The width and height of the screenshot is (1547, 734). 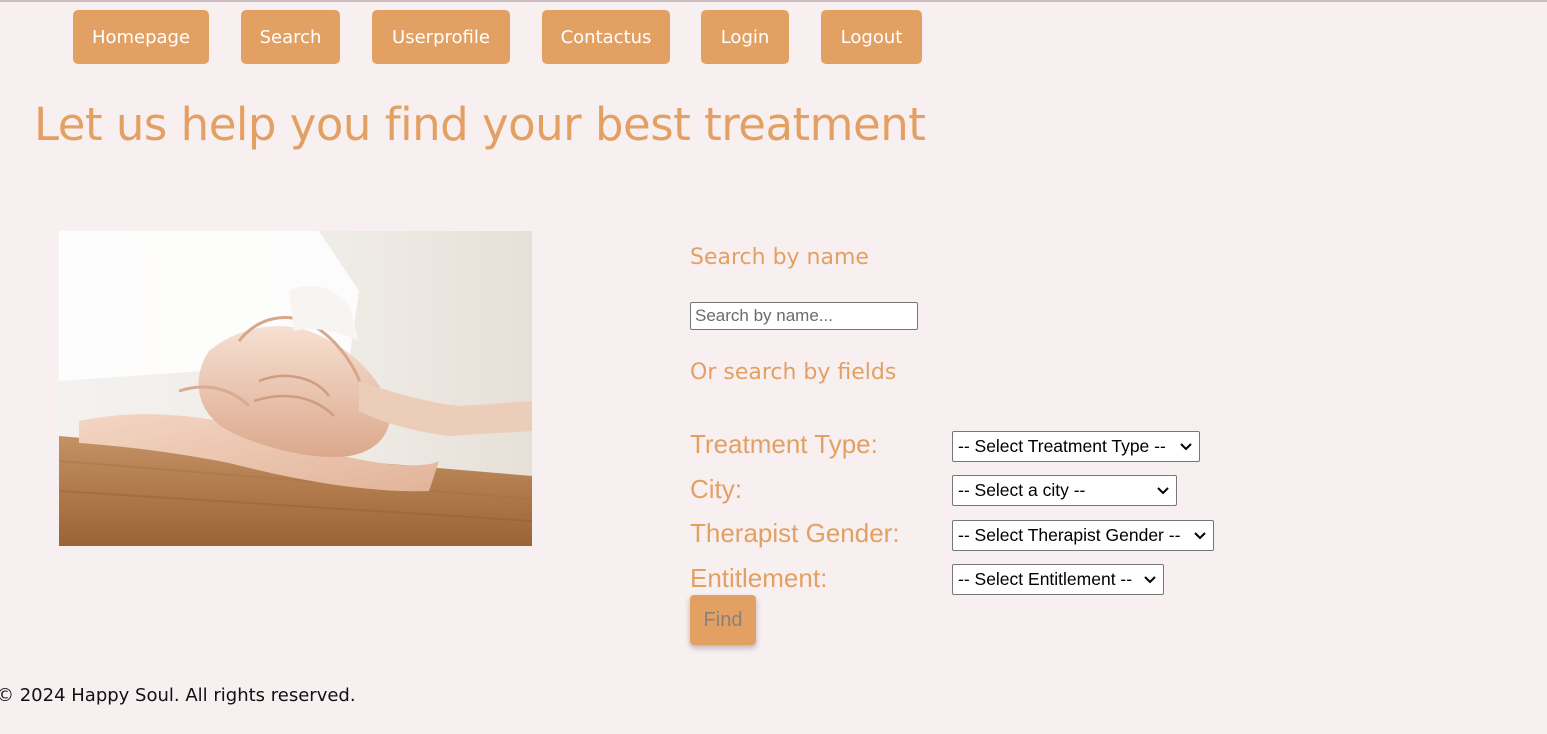 I want to click on nav-userprofile-button: Userprofile, so click(x=441, y=37).